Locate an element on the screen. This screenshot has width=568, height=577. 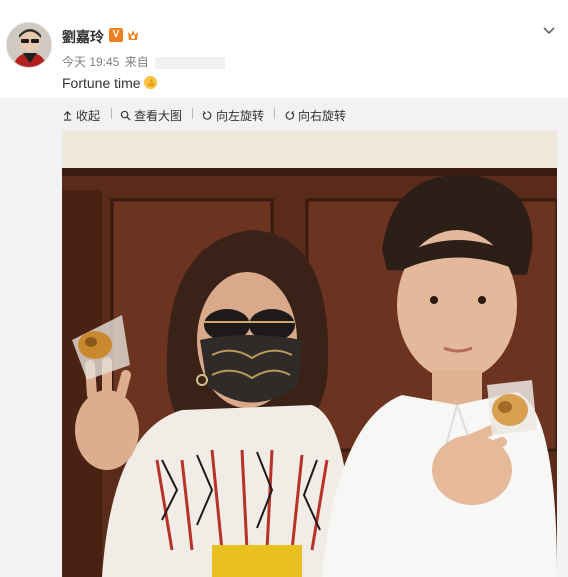
source-blurred is located at coordinates (189, 62).